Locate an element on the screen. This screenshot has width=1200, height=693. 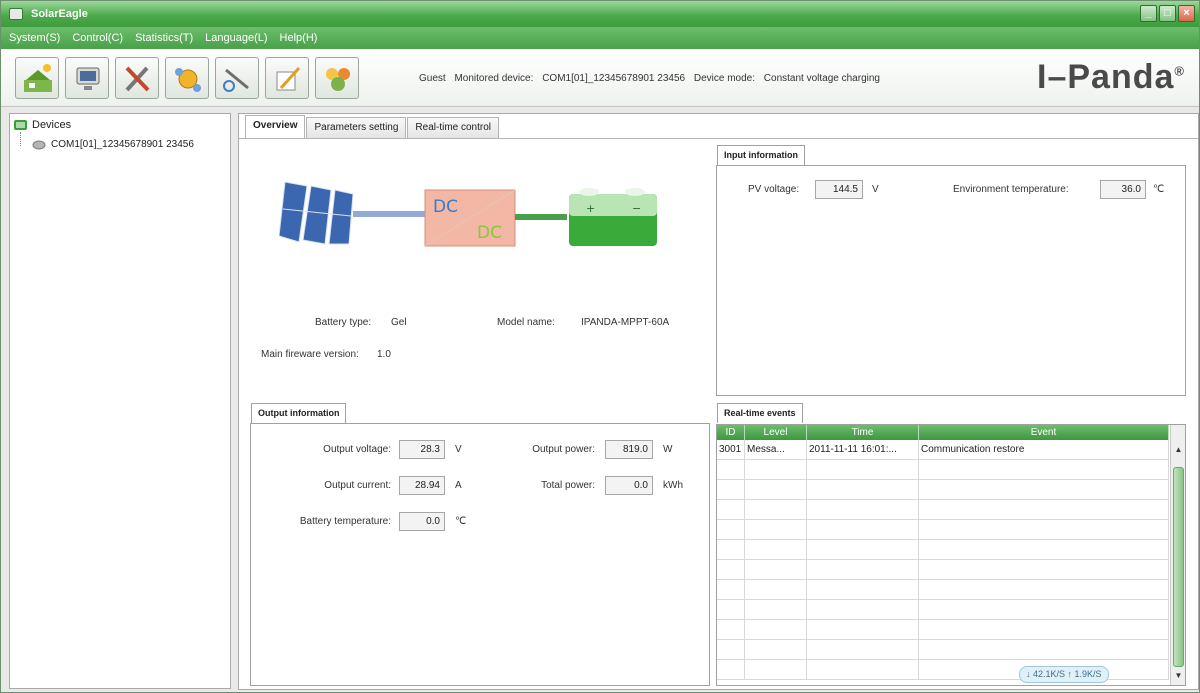
tree-root-devices: Devices is located at coordinates (42, 124).